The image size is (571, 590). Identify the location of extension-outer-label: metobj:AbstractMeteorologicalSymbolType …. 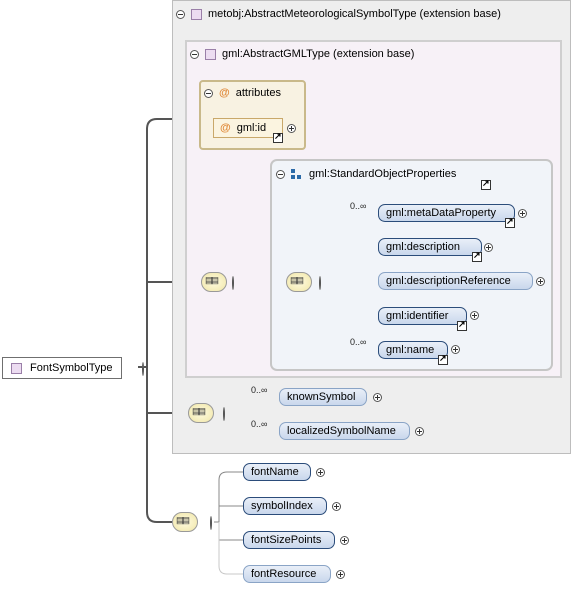
(354, 14).